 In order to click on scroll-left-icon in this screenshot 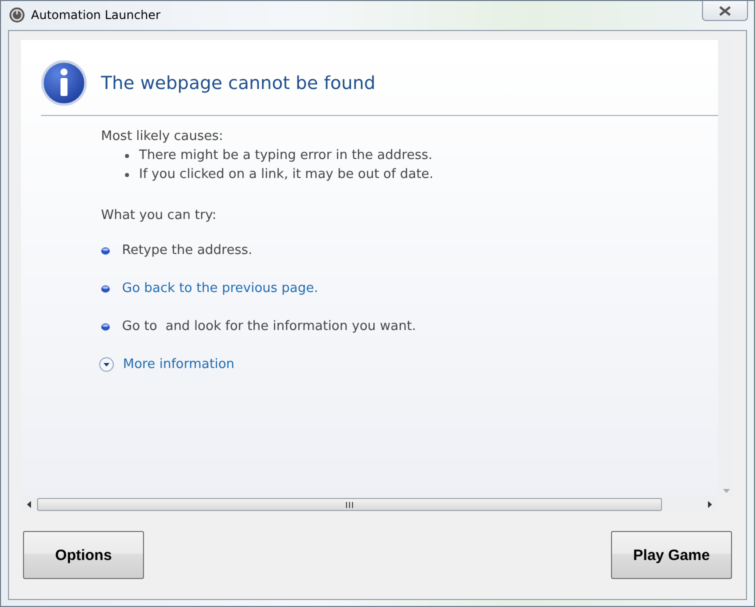, I will do `click(29, 504)`.